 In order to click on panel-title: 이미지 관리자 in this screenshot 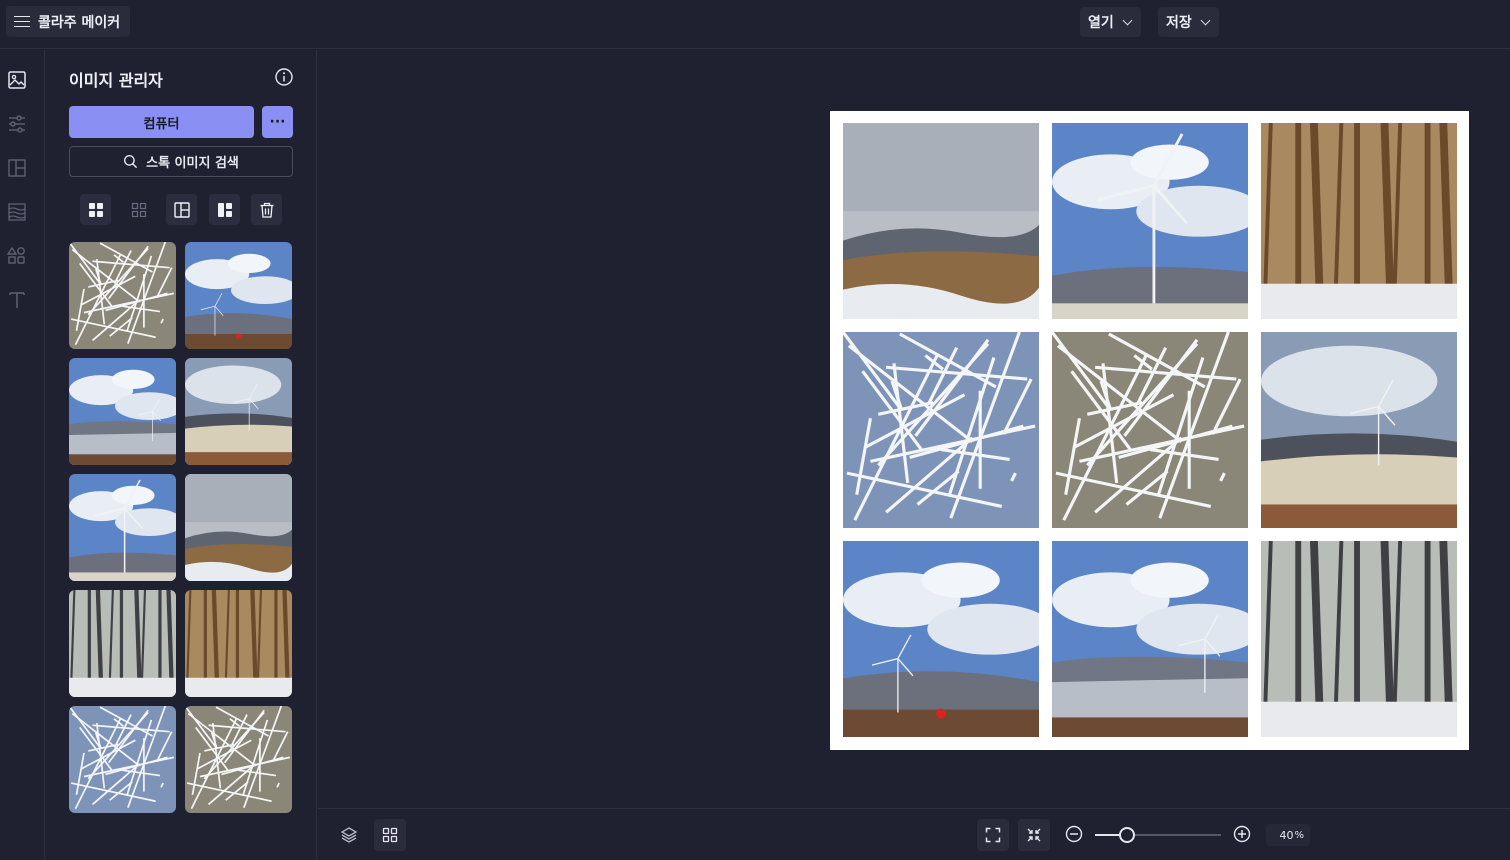, I will do `click(116, 80)`.